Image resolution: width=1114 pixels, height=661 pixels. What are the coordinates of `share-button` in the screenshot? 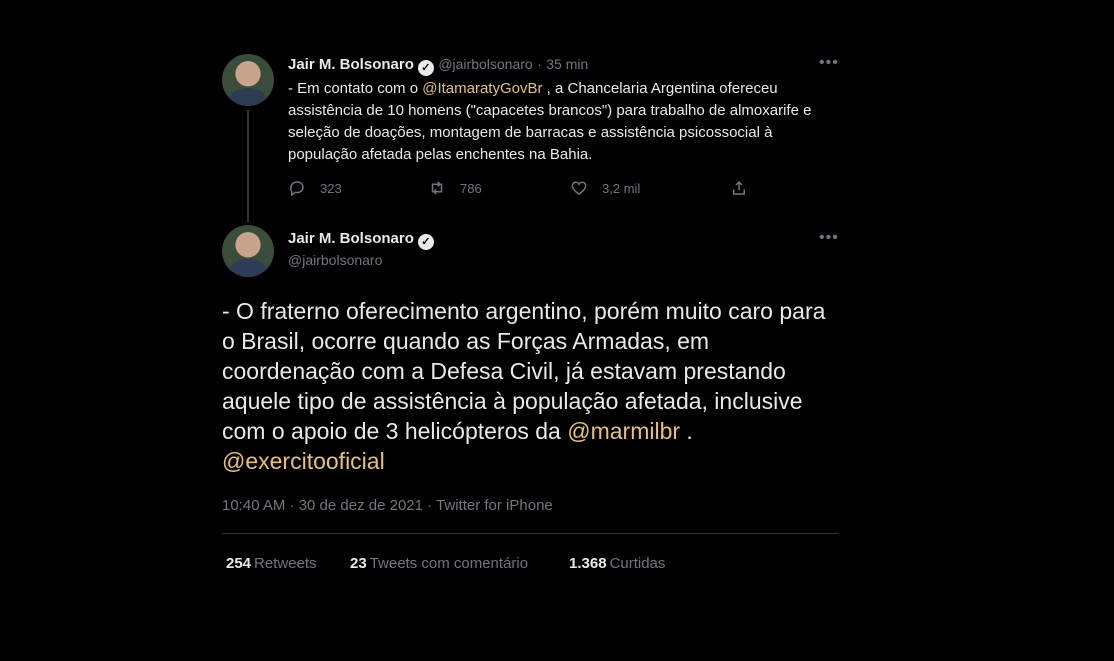 It's located at (739, 188).